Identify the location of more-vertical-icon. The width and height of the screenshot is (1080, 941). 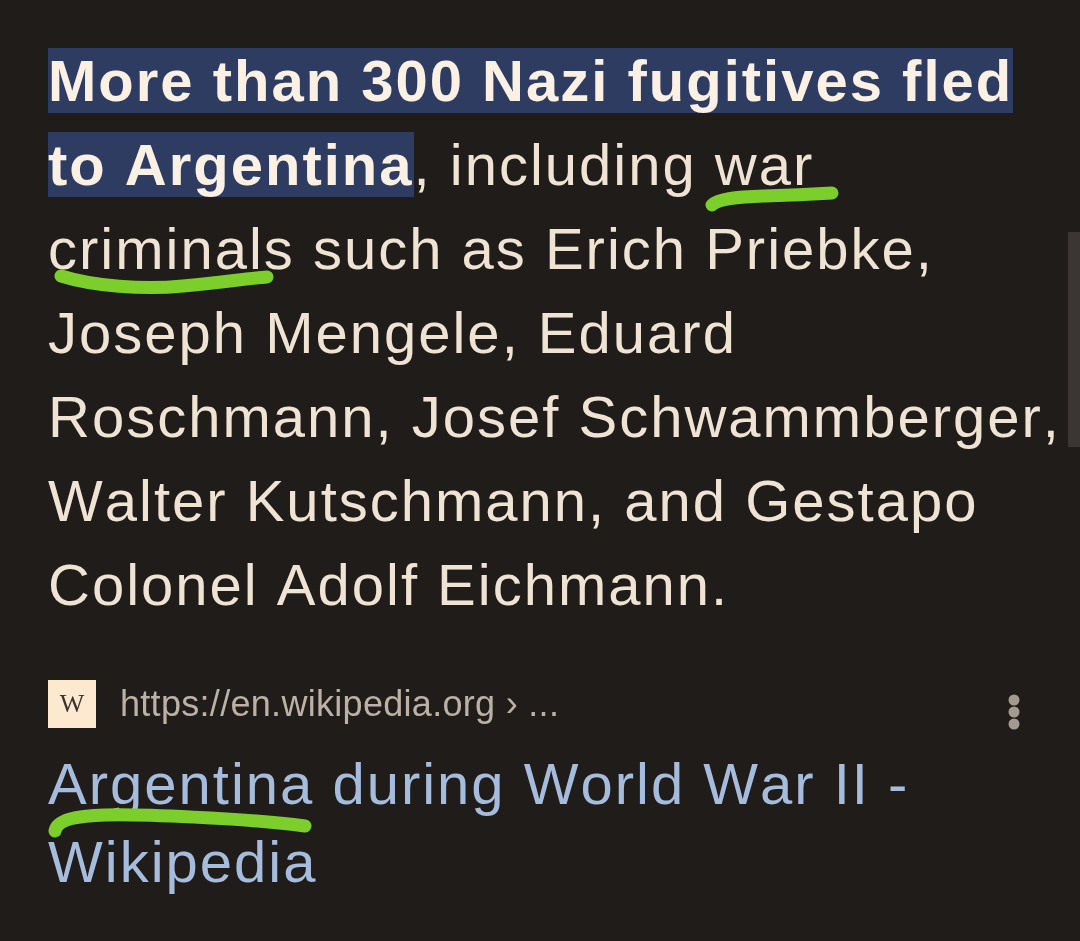
(1014, 712).